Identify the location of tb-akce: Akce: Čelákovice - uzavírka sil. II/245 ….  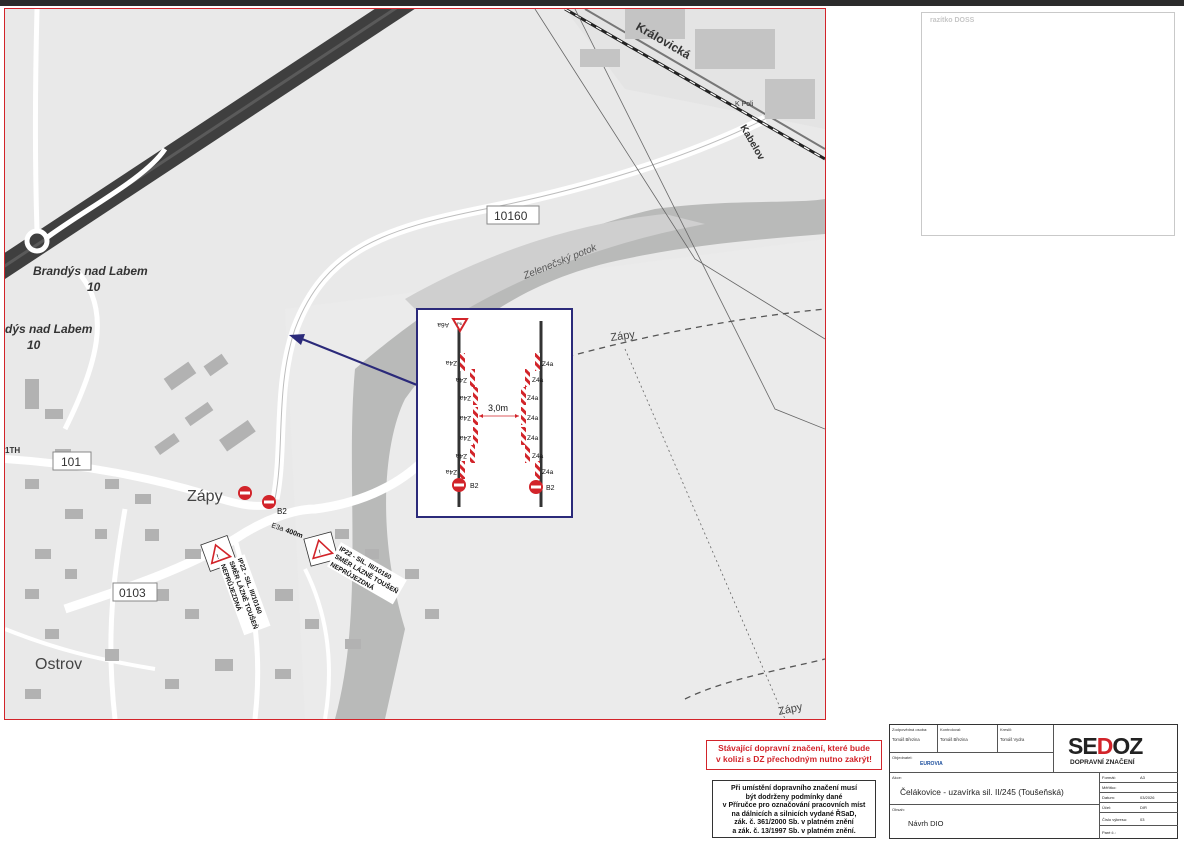
(995, 789).